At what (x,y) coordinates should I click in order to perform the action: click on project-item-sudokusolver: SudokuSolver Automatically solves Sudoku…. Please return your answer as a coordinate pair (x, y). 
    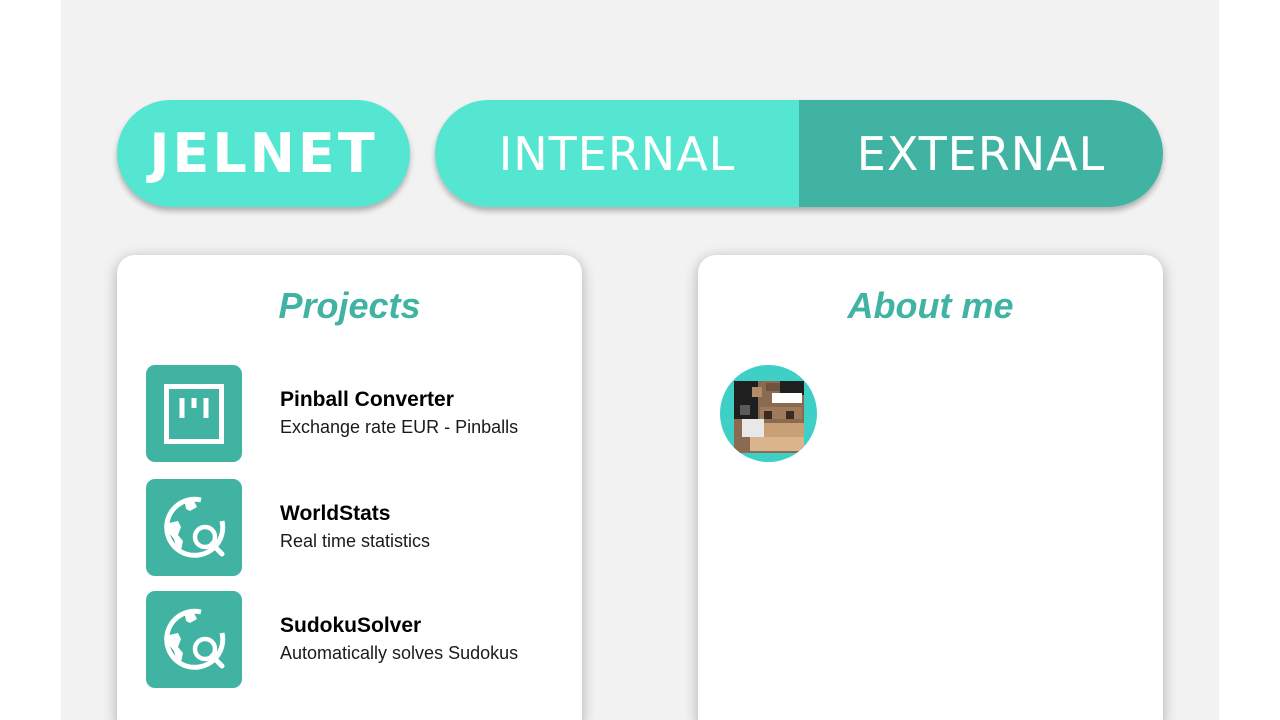
    Looking at the image, I should click on (356, 639).